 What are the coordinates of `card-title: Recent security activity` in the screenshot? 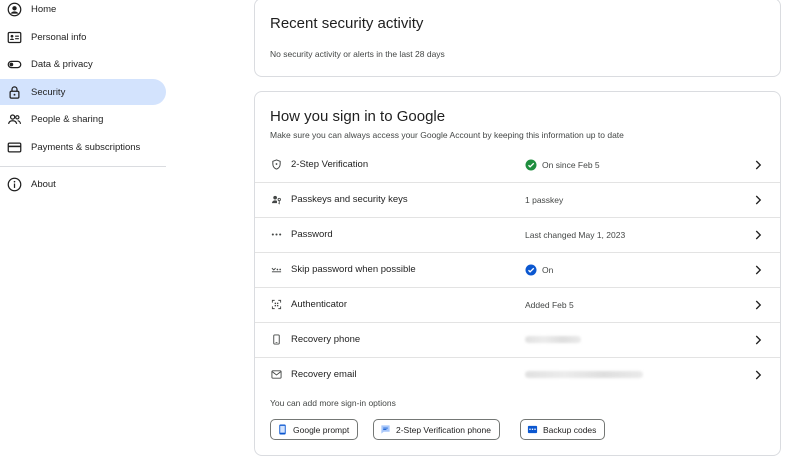 It's located at (347, 23).